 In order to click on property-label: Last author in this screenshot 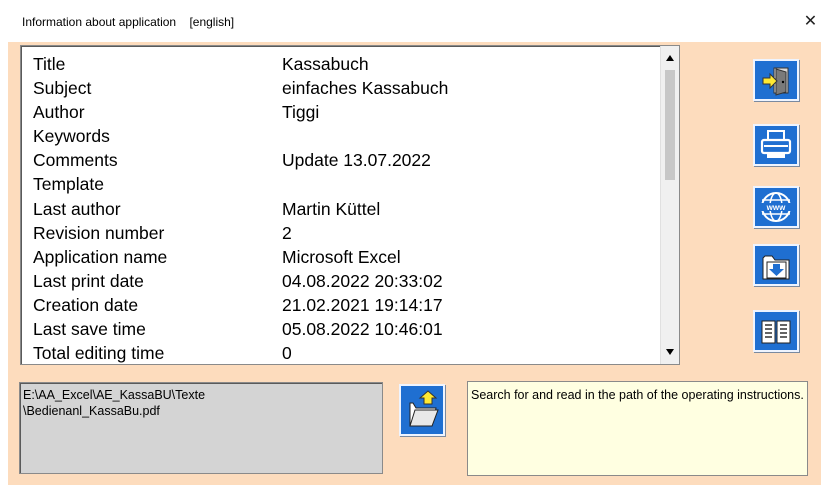, I will do `click(77, 208)`.